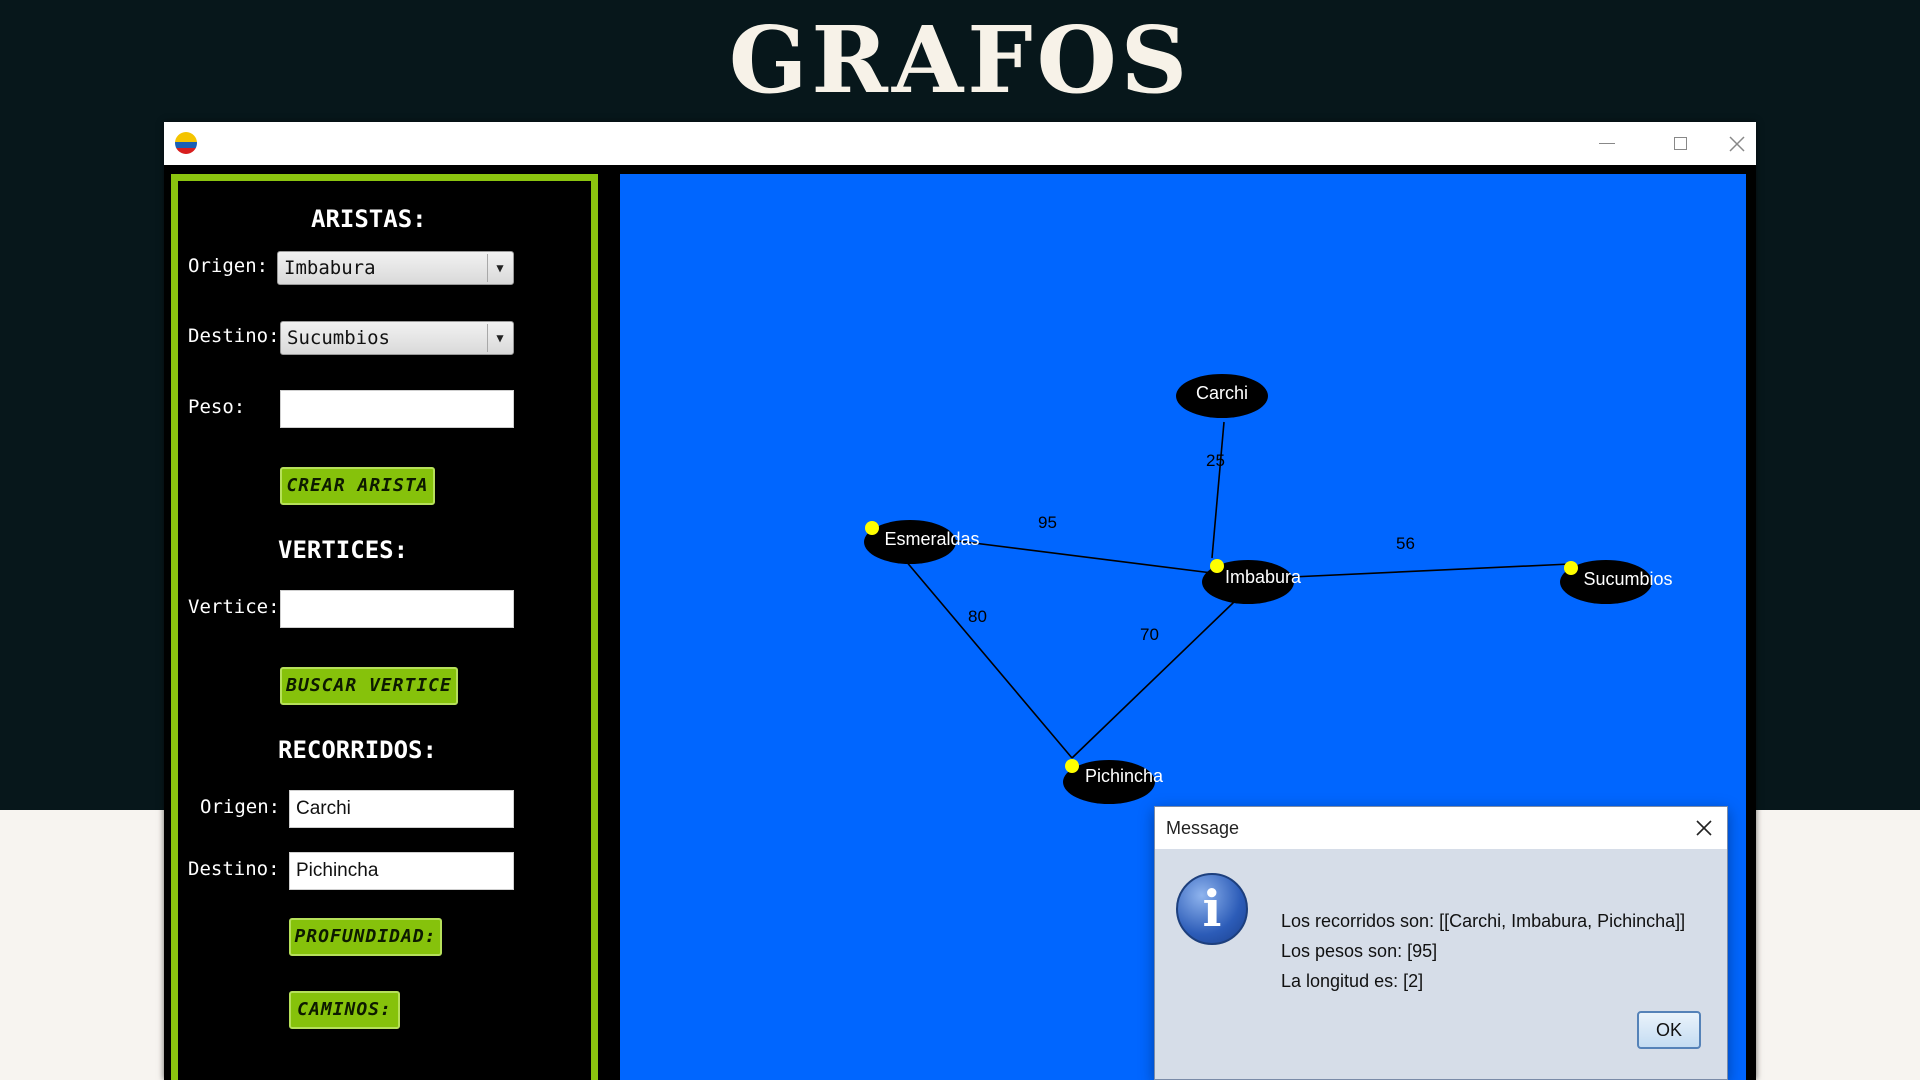 The height and width of the screenshot is (1080, 1920). What do you see at coordinates (365, 937) in the screenshot?
I see `profundidad-button: PROFUNDIDAD:` at bounding box center [365, 937].